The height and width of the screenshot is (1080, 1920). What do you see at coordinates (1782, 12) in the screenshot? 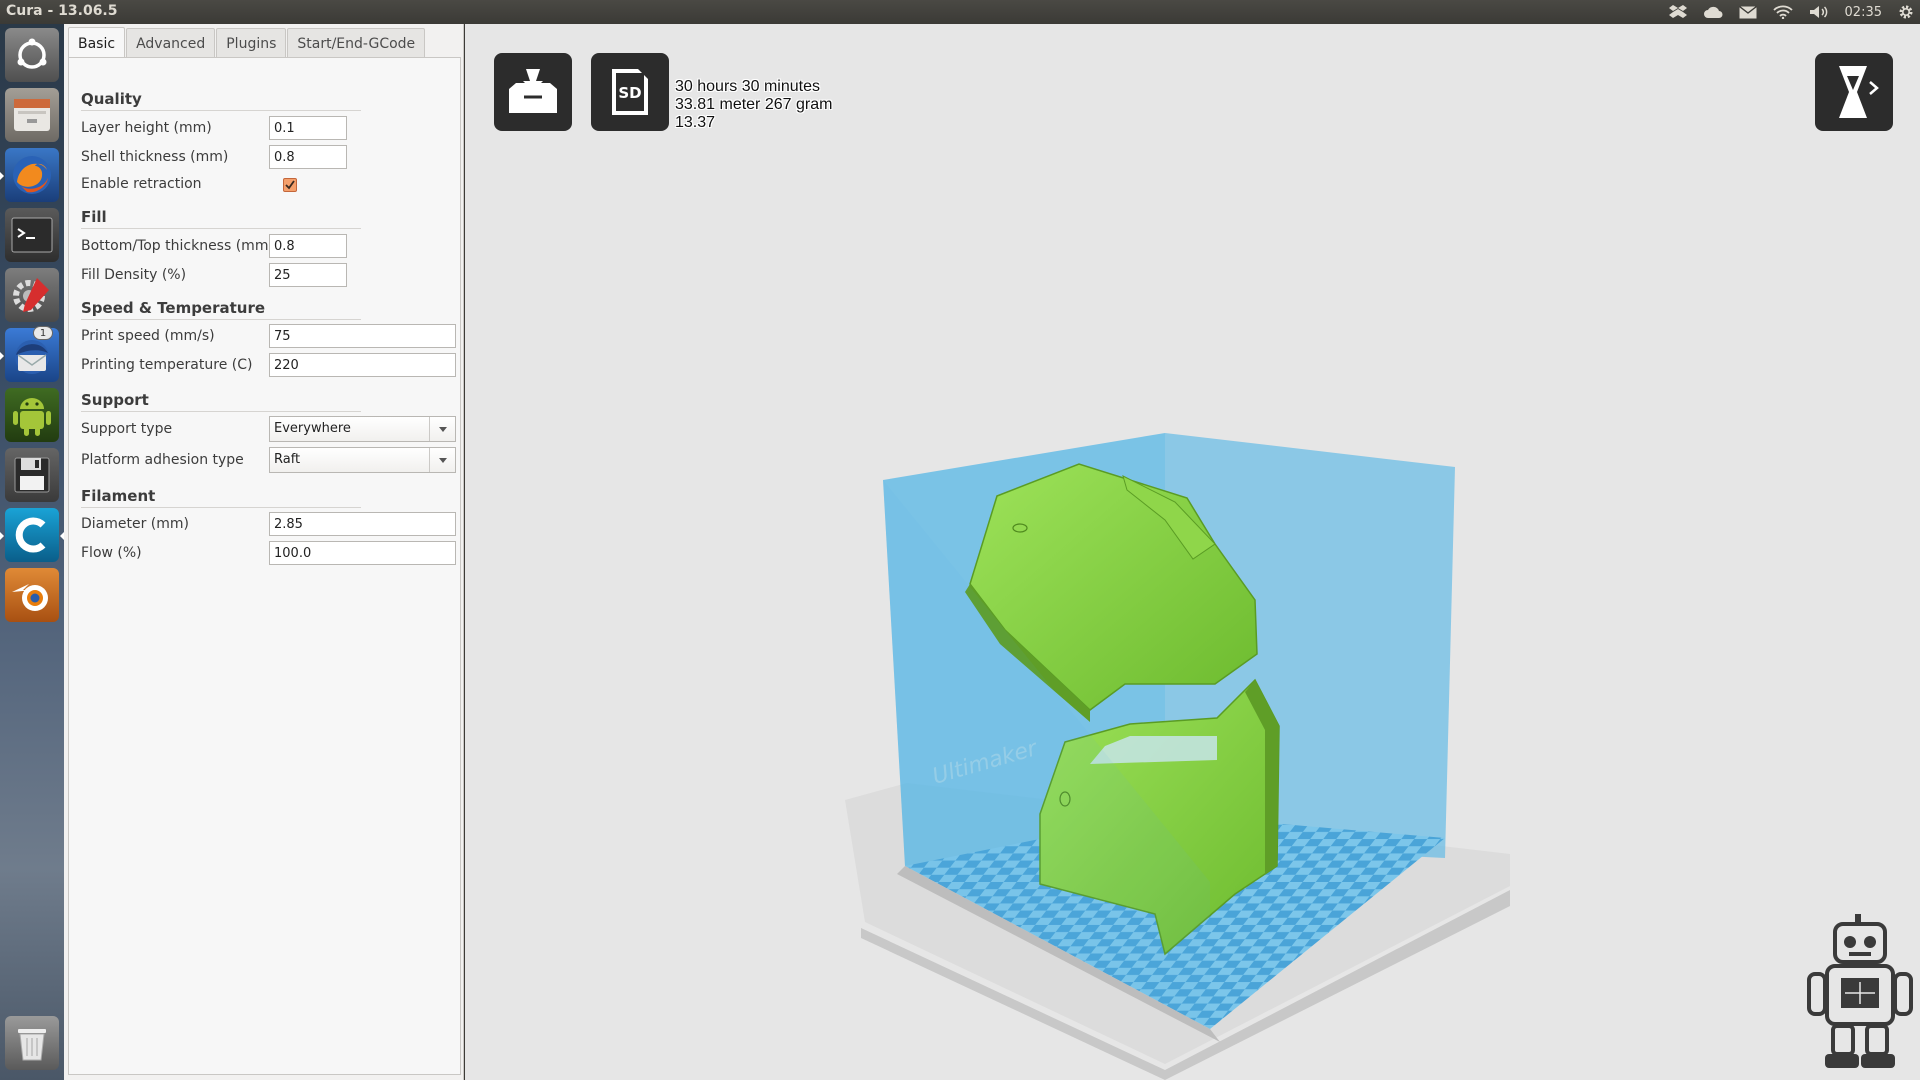
I see `wifi-icon` at bounding box center [1782, 12].